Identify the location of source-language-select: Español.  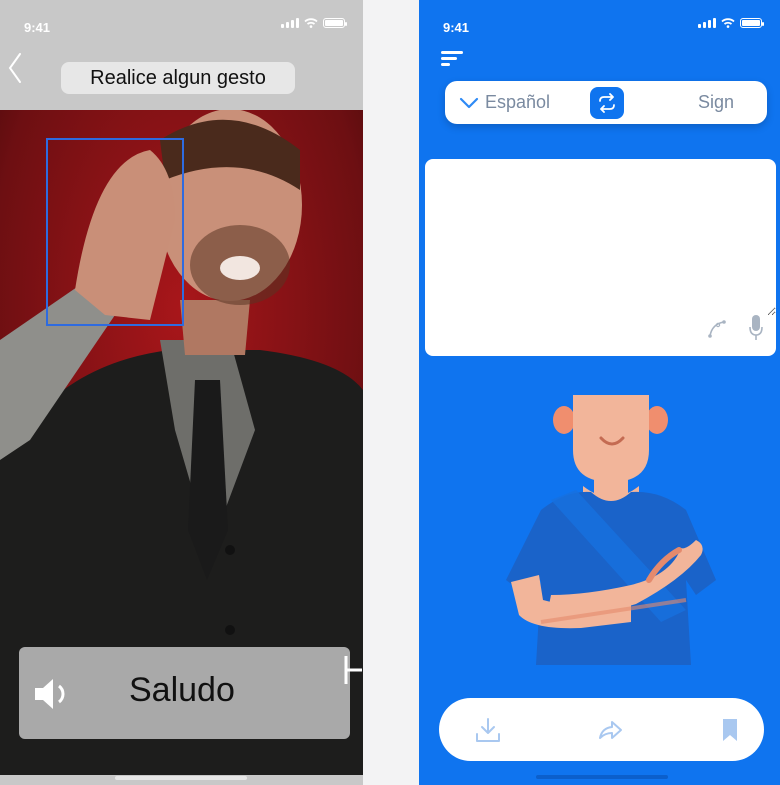
(504, 102).